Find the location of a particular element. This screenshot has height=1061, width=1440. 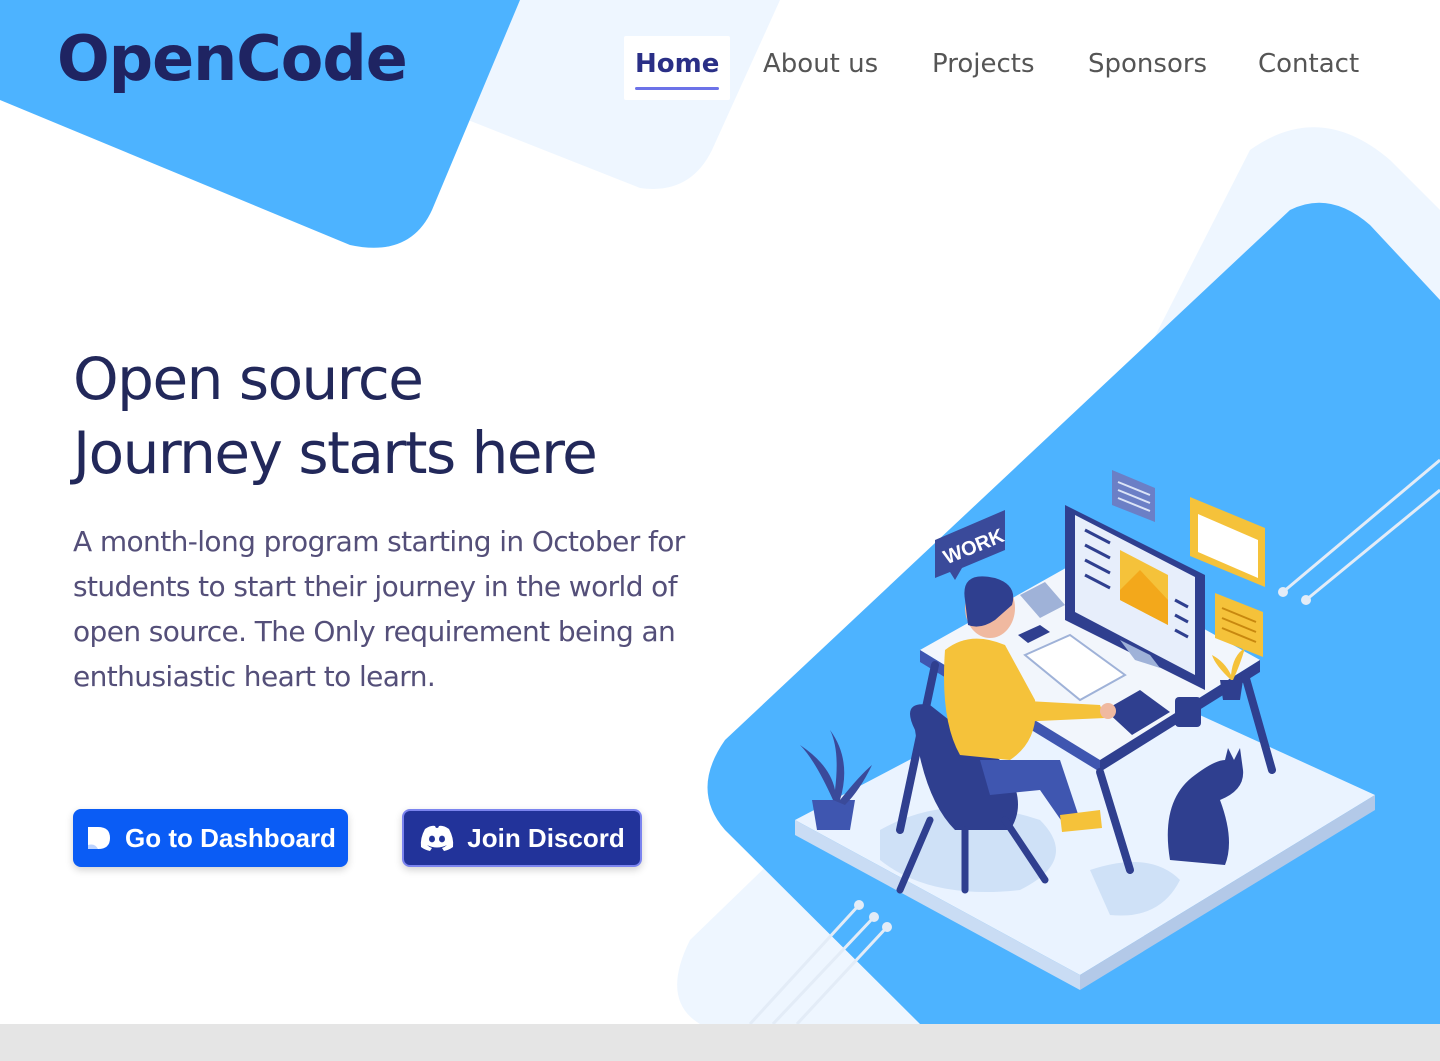

main-nav: Home About us Projects Sponsors Contact is located at coordinates (720, 68).